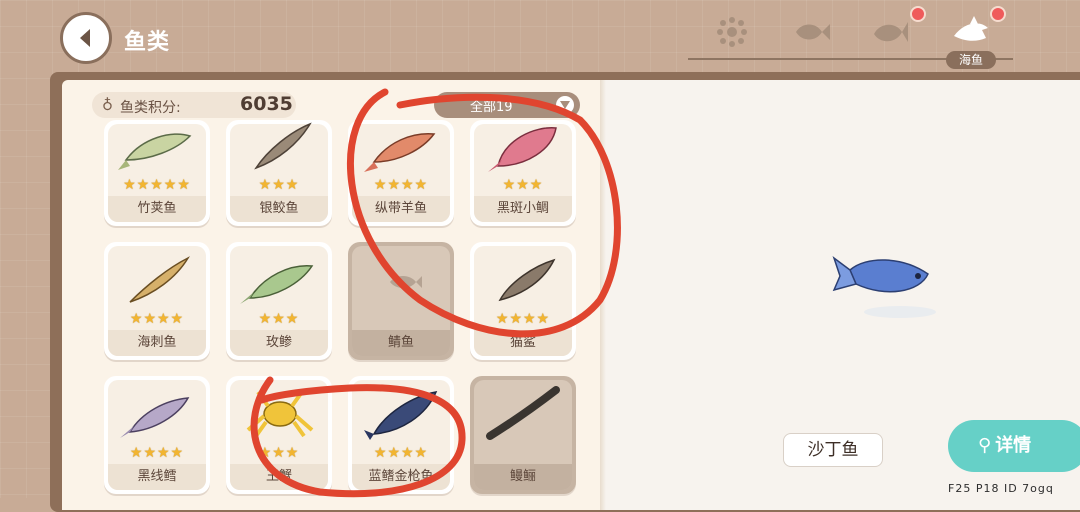  I want to click on fish-name: 蓝鳍金枪鱼, so click(401, 477).